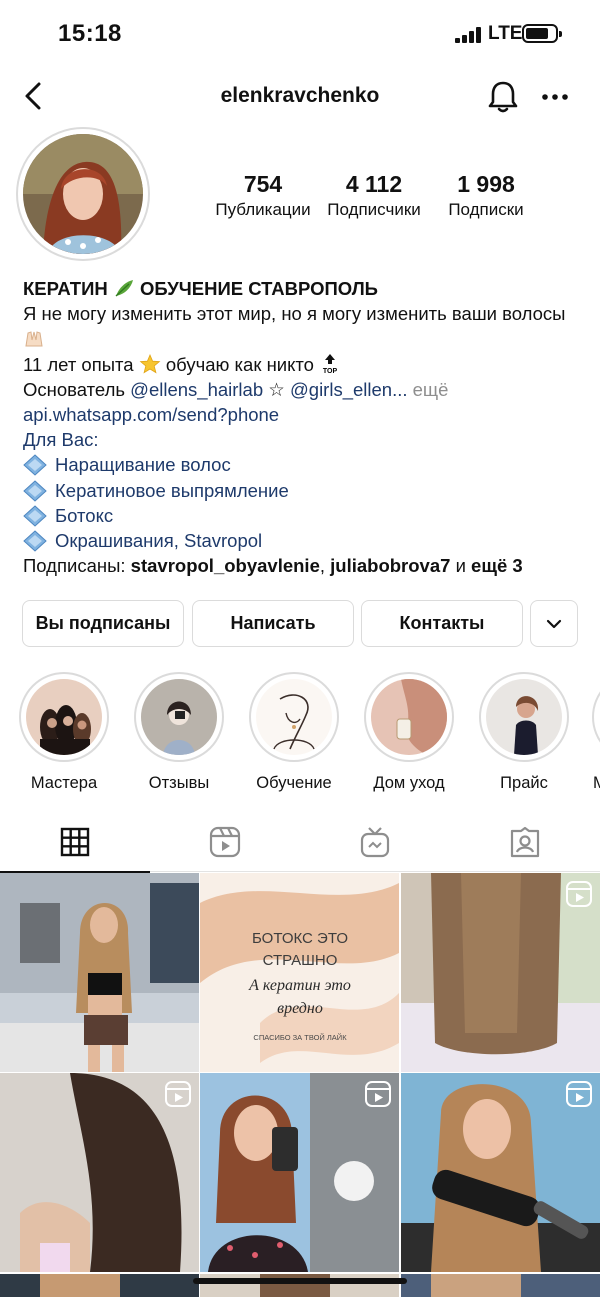  Describe the element at coordinates (64, 783) in the screenshot. I see `highlight-label: Мастера` at that location.